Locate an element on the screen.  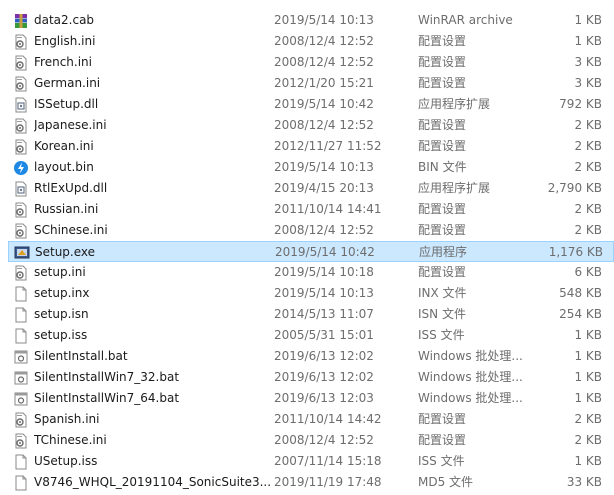
file-size: 33 KB is located at coordinates (584, 482).